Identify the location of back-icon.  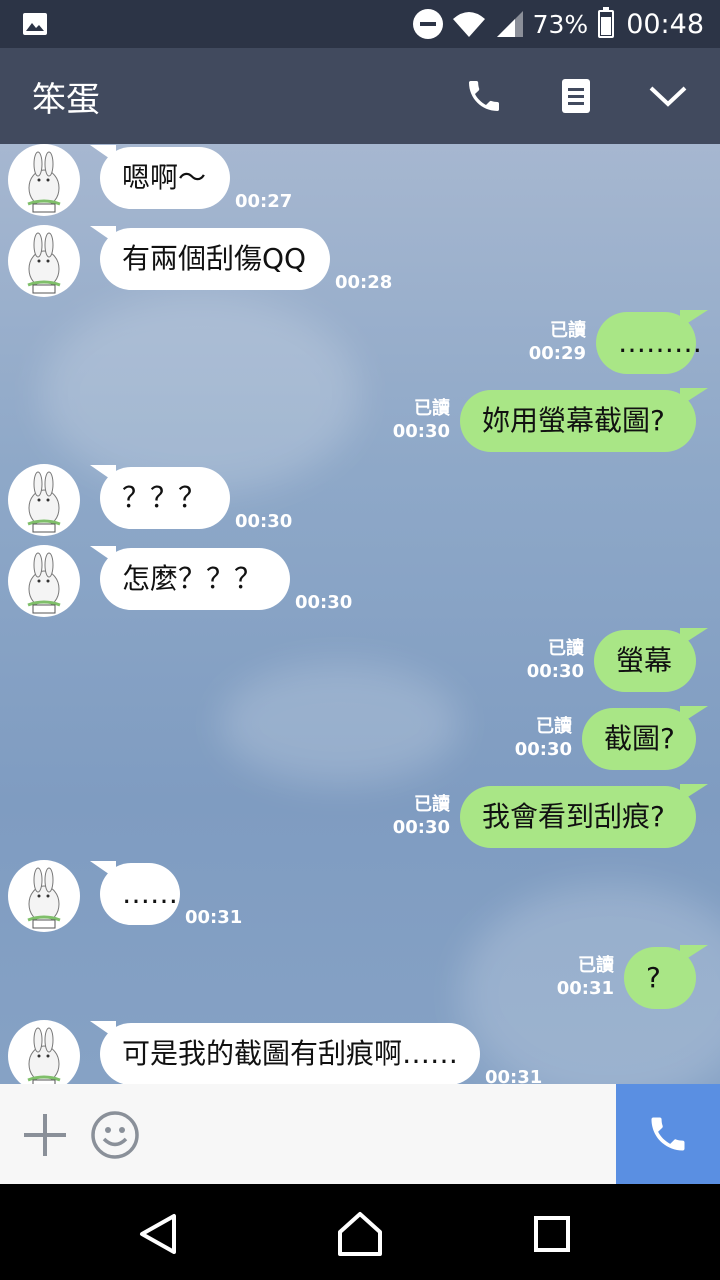
(158, 1234).